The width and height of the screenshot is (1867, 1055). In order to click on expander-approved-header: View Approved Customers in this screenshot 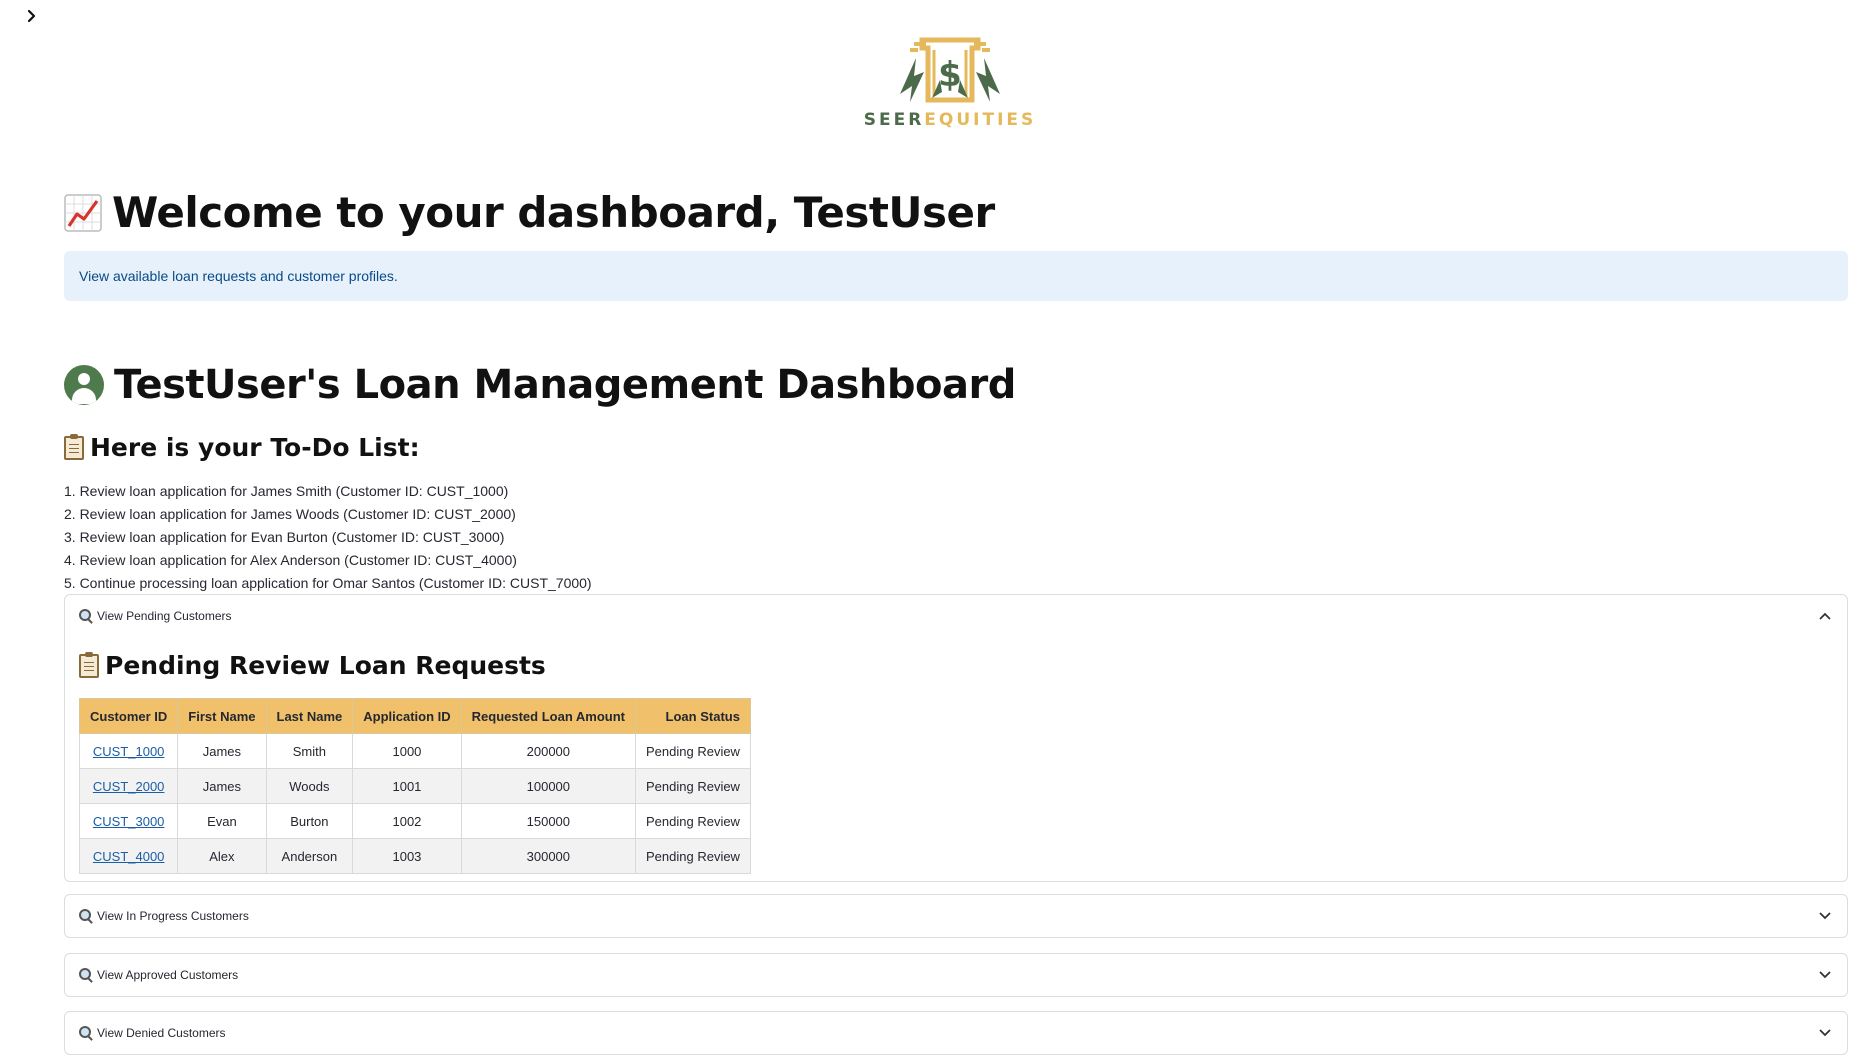, I will do `click(956, 975)`.